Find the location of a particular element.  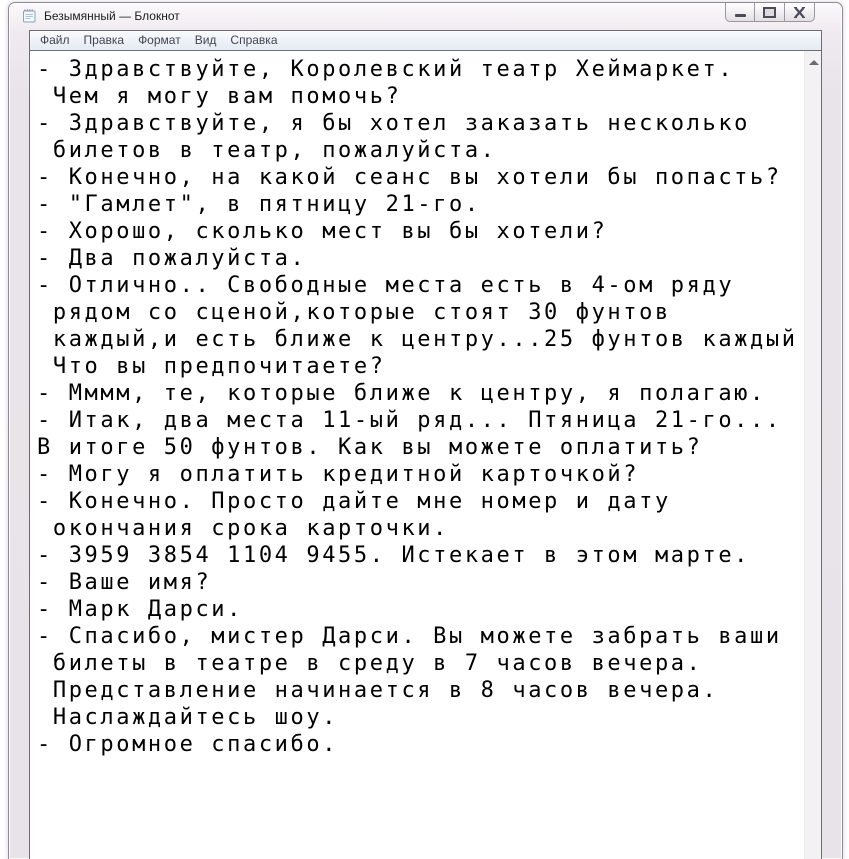

text-line: - Ваше имя? is located at coordinates (124, 582).